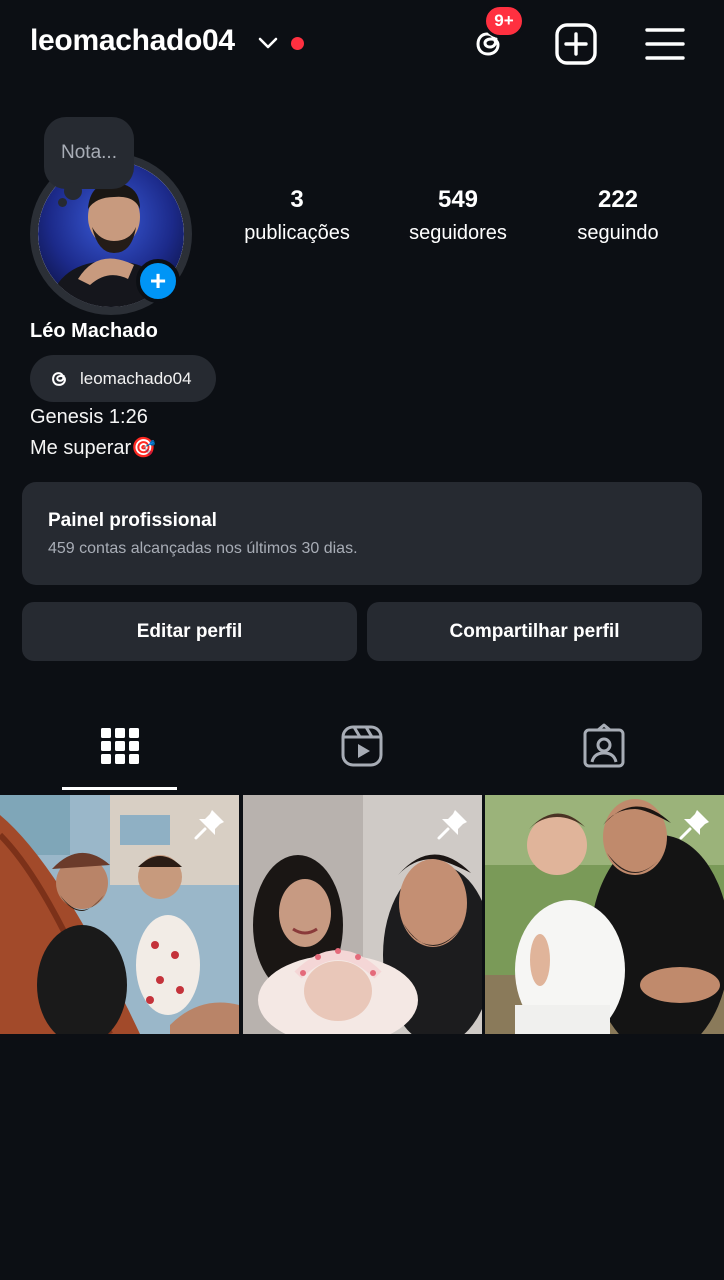  Describe the element at coordinates (297, 233) in the screenshot. I see `stat-label: publicações` at that location.